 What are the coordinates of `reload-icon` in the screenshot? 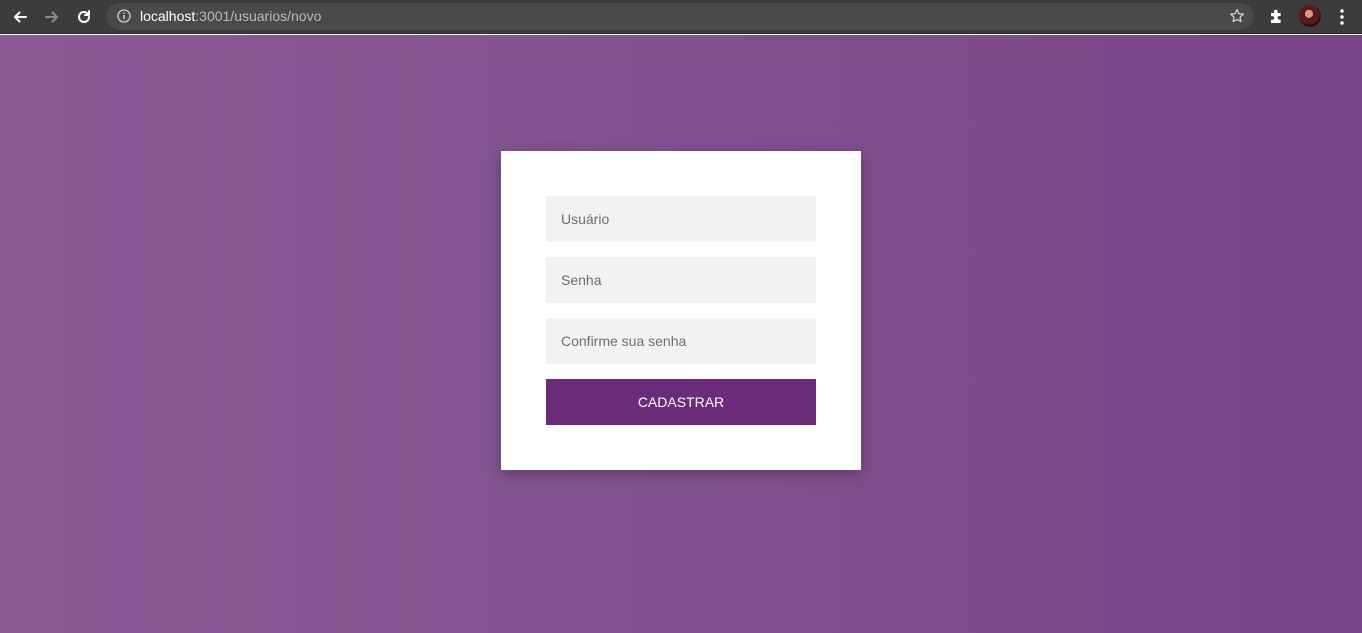 It's located at (84, 16).